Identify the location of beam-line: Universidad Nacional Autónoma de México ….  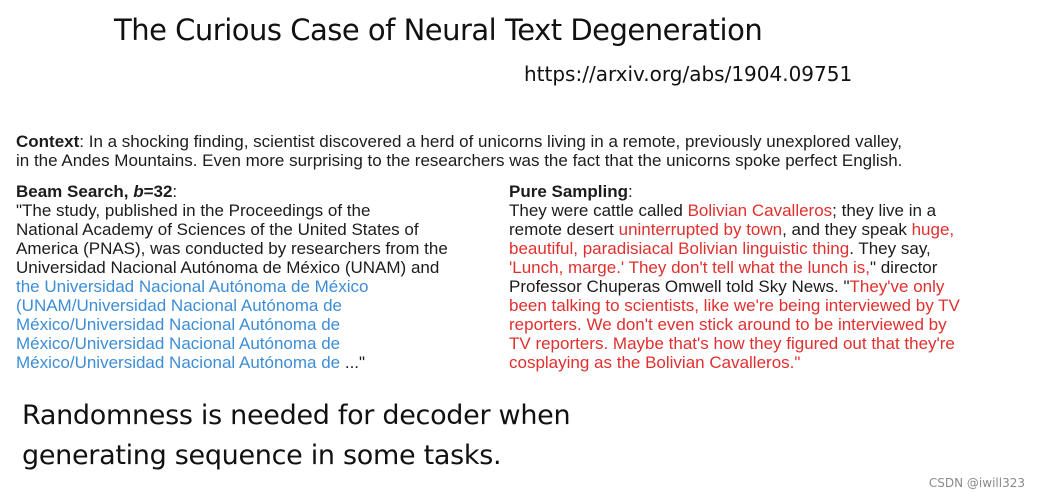
(228, 267).